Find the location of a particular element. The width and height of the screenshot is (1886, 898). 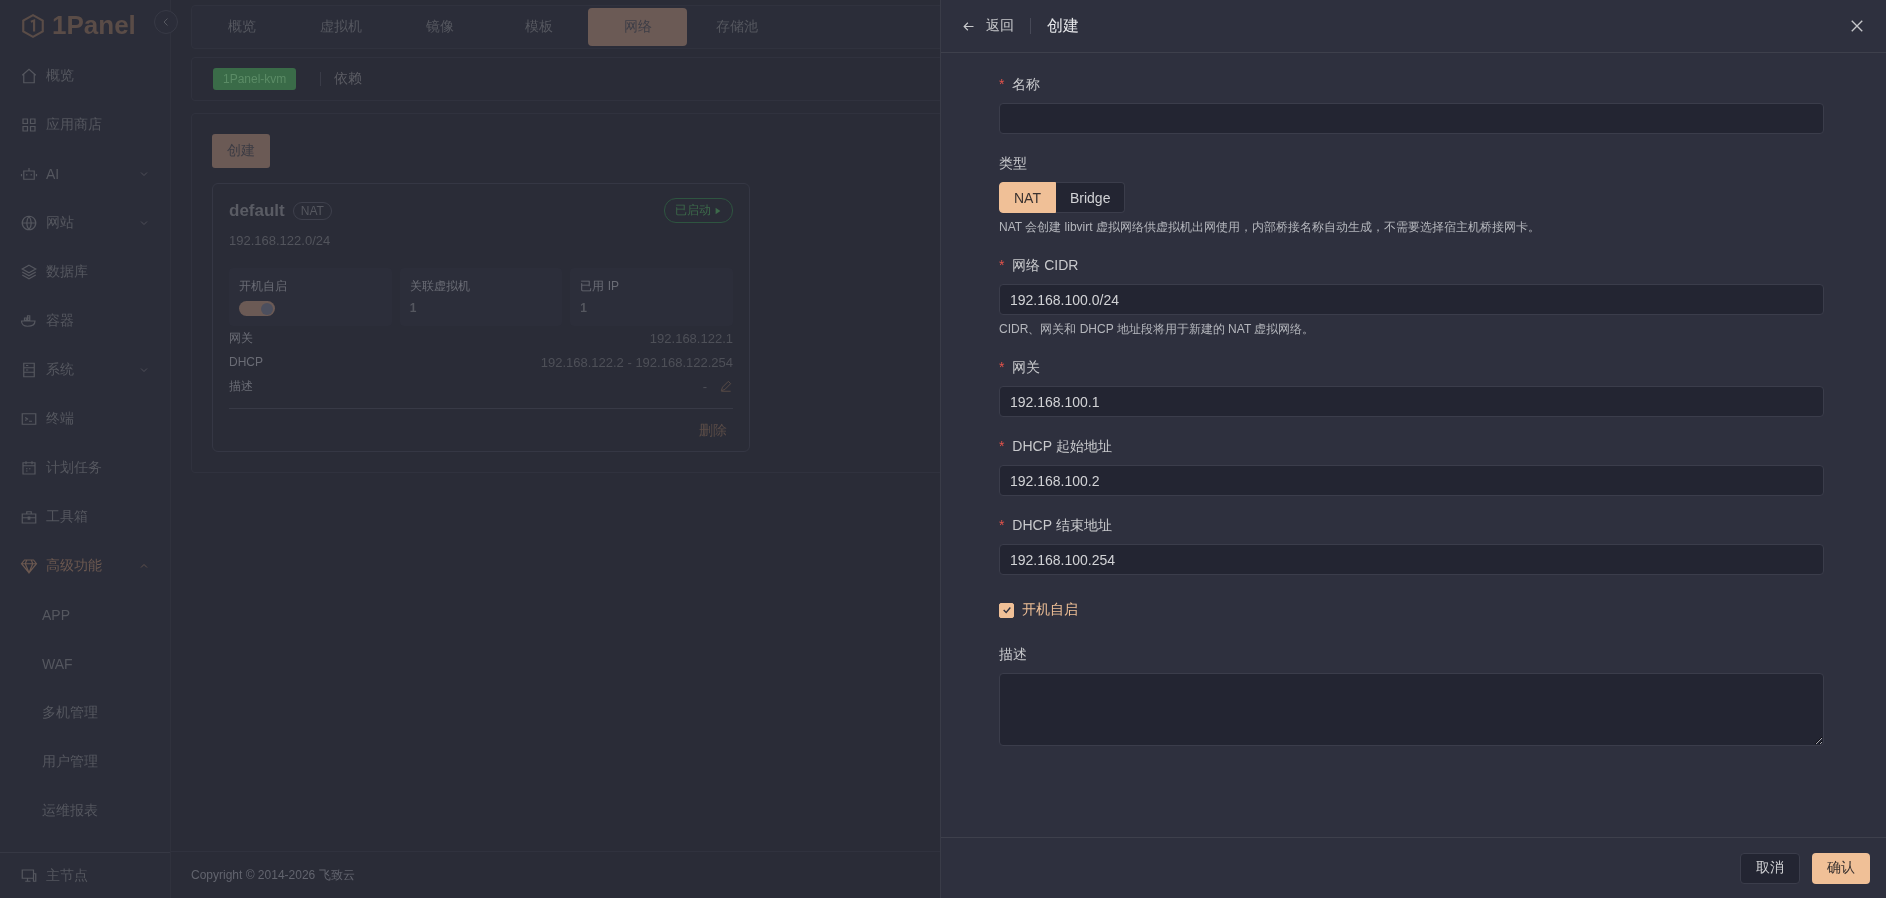

field-label: 网络 CIDR is located at coordinates (1045, 265).